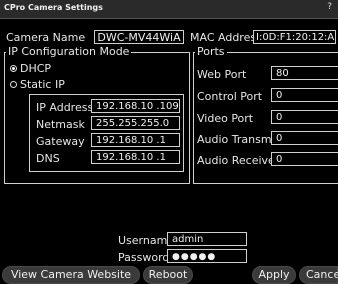 The width and height of the screenshot is (338, 284). Describe the element at coordinates (71, 275) in the screenshot. I see `view-camera-website-button: View Camera Website` at that location.